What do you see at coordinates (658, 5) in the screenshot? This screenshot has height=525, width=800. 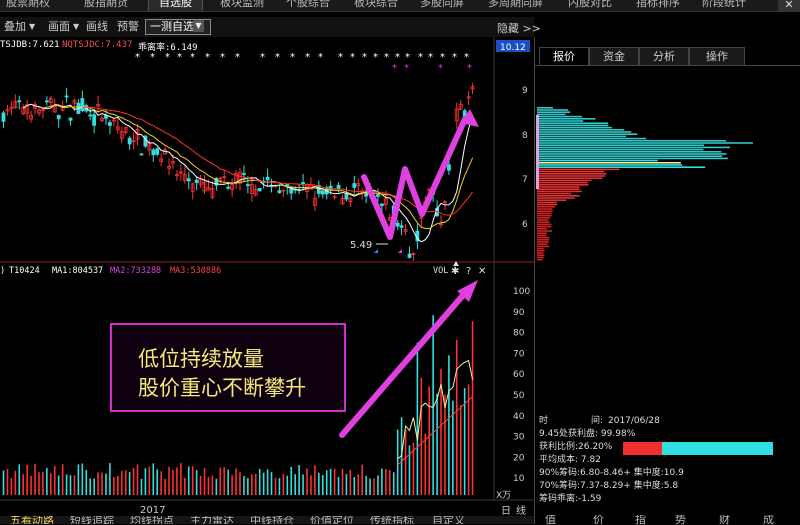 I see `tab-indicator-sort: 指标排序` at bounding box center [658, 5].